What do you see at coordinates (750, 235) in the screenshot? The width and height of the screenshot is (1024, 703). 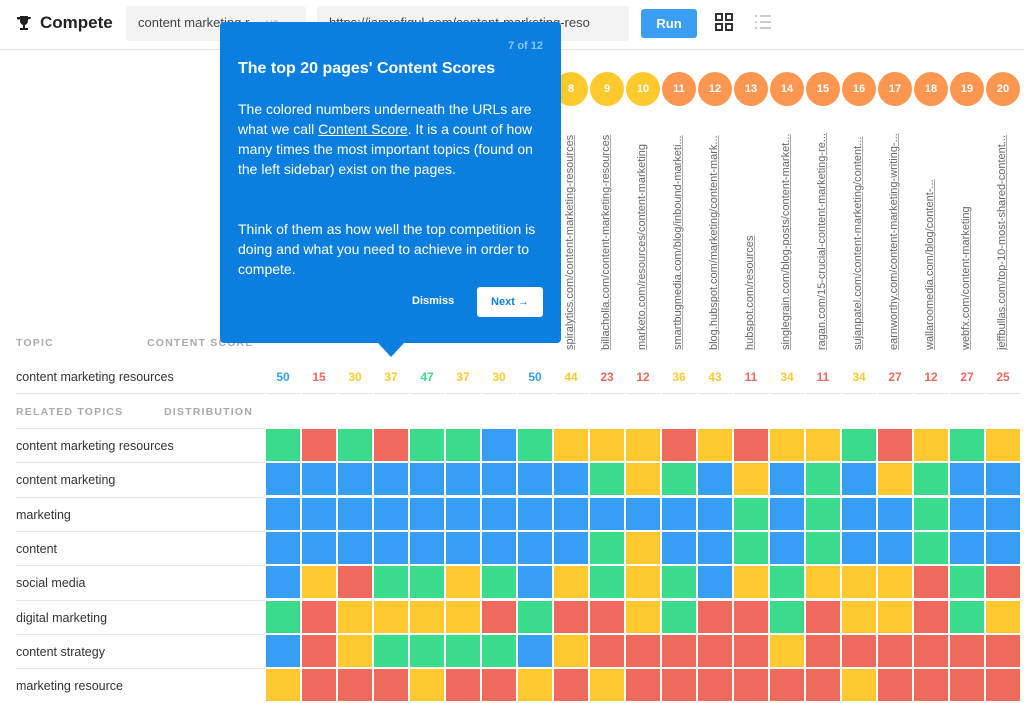 I see `competitor-url-link: hubspot.com/resources` at bounding box center [750, 235].